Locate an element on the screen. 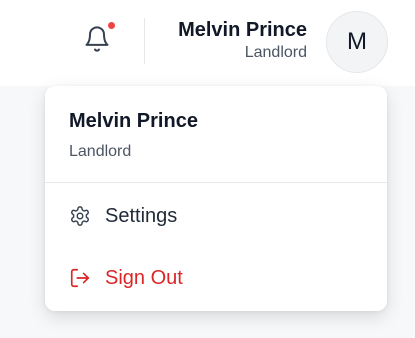 The width and height of the screenshot is (415, 338). sign-out-label: Sign Out is located at coordinates (144, 278).